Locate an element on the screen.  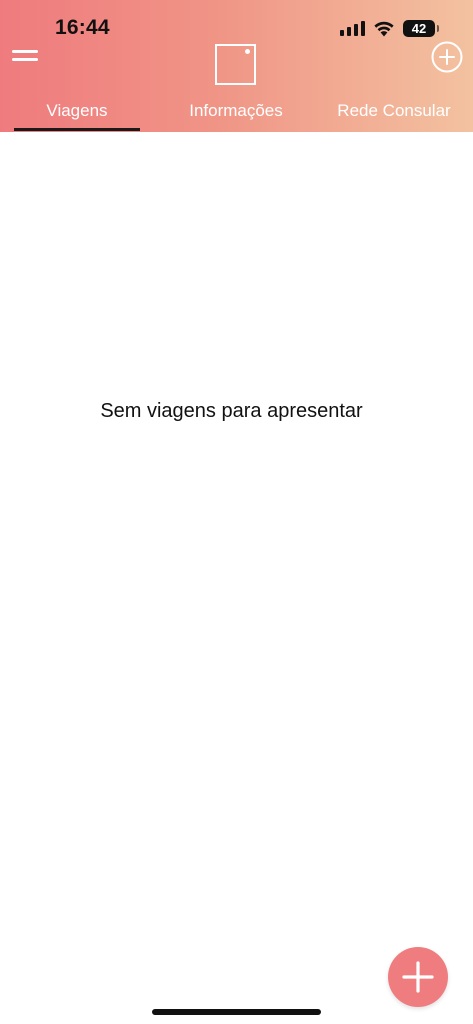
add-circle-icon is located at coordinates (447, 57).